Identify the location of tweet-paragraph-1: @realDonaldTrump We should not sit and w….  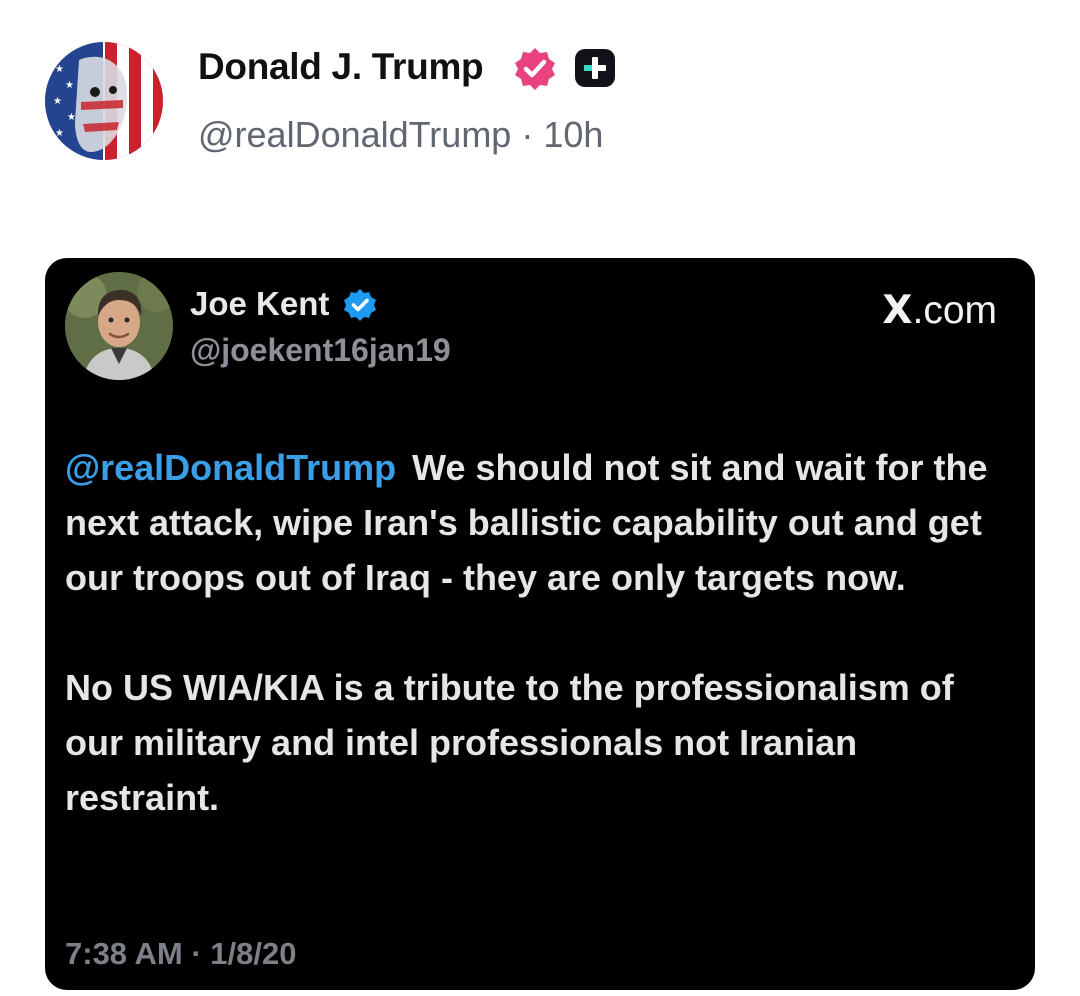
(535, 522).